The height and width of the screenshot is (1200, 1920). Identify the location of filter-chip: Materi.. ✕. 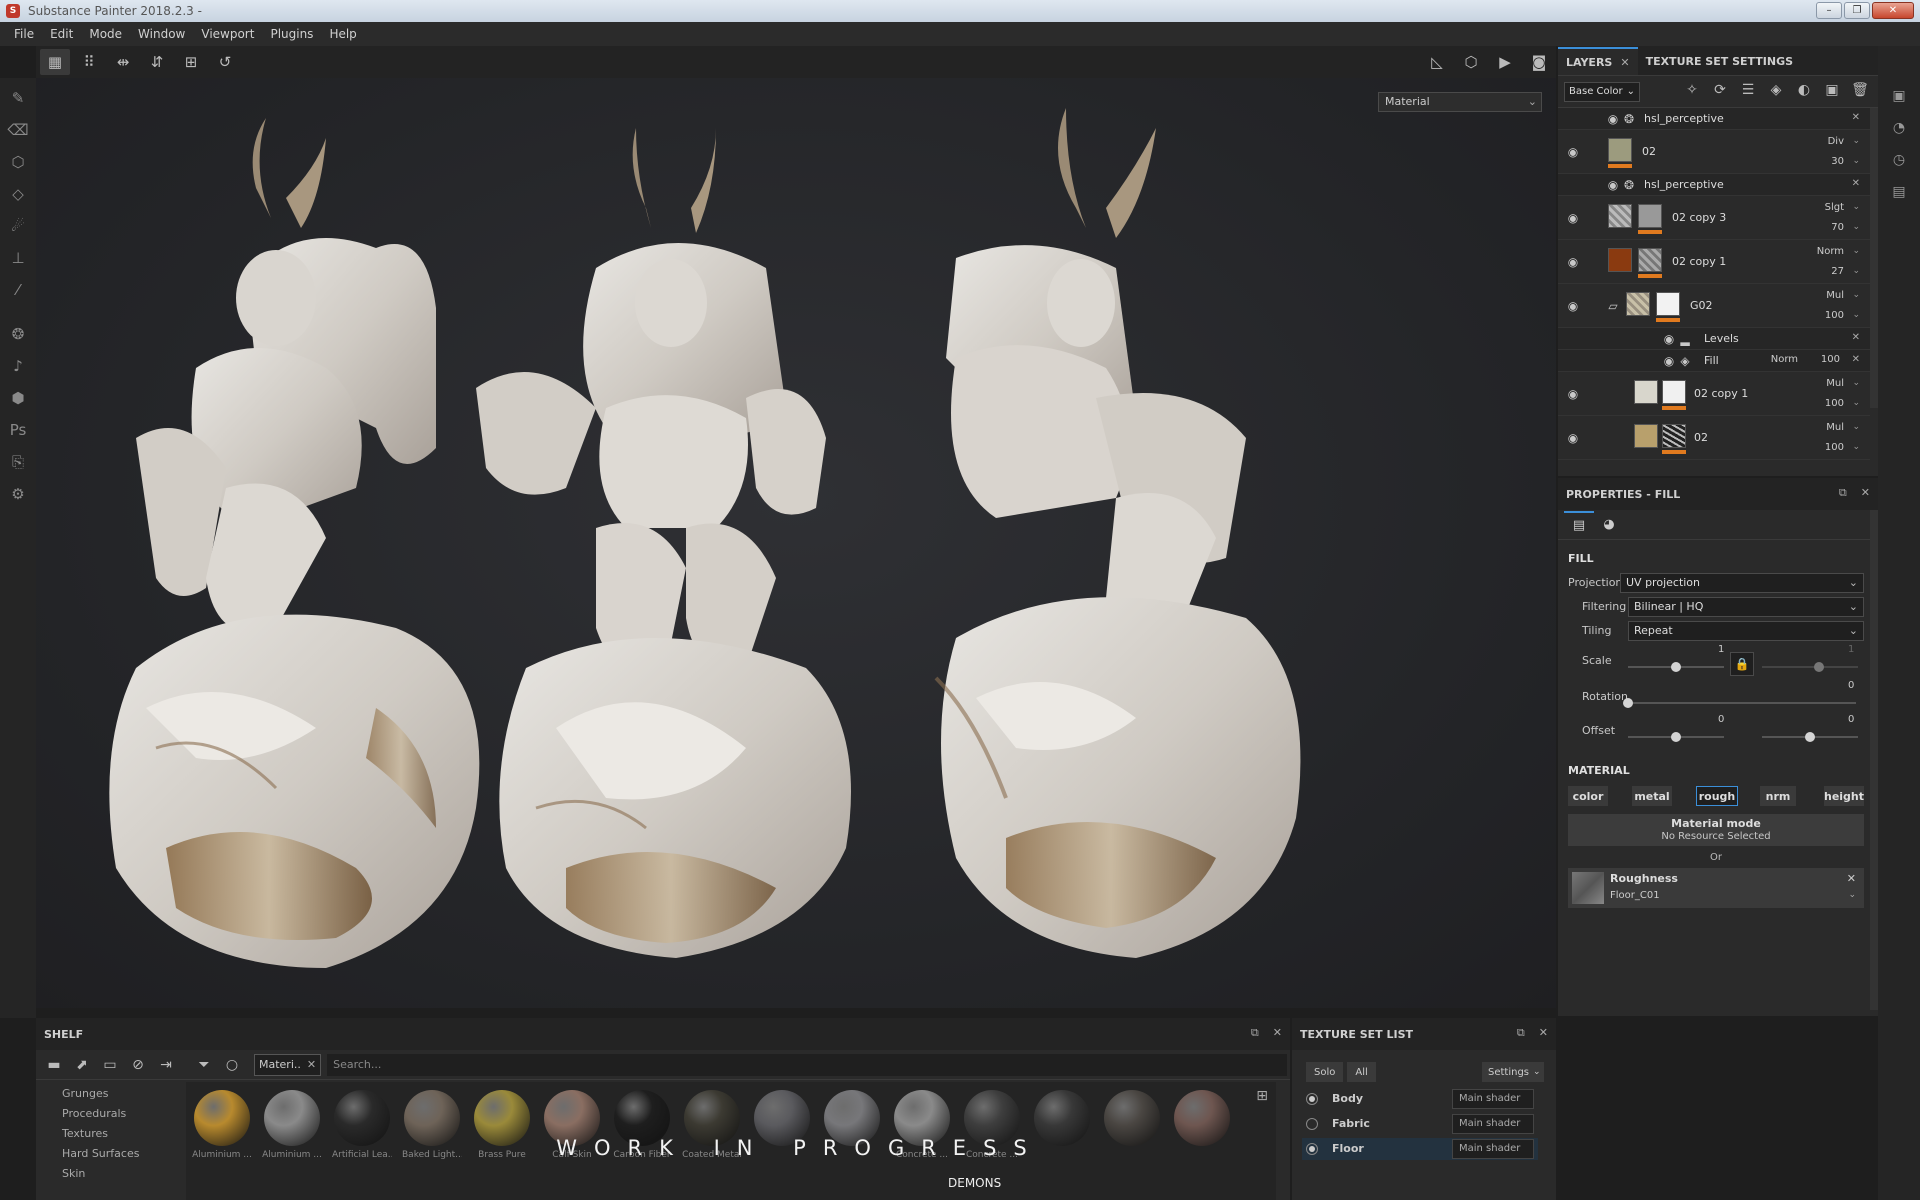
(288, 1064).